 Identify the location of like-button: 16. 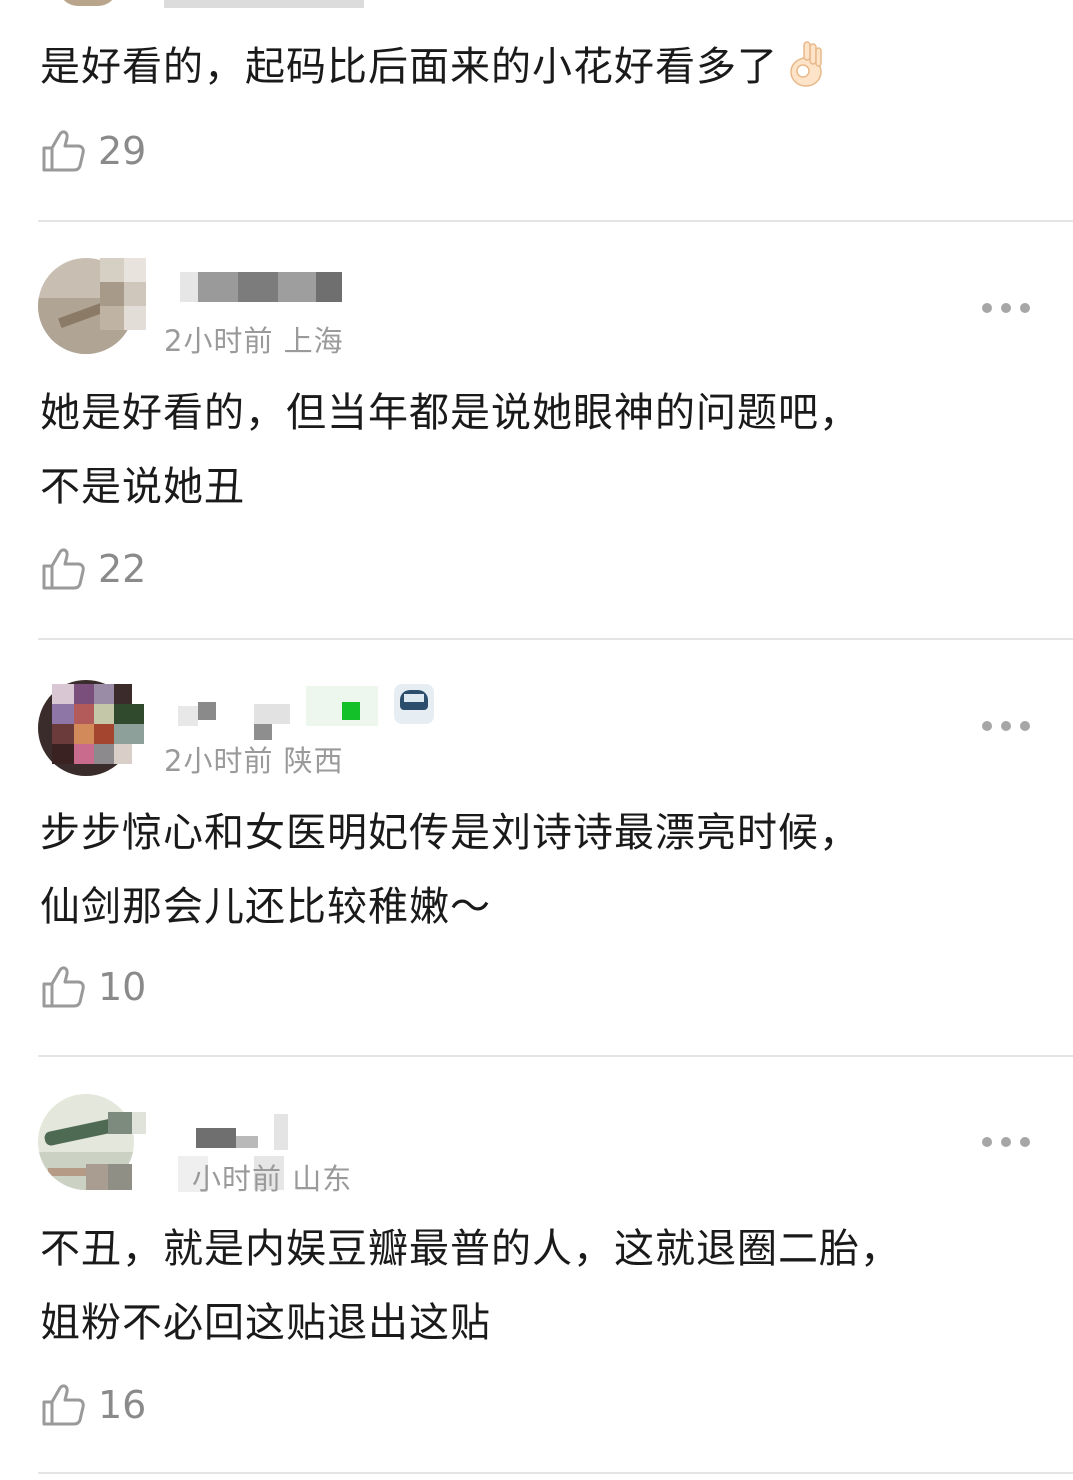
(93, 1405).